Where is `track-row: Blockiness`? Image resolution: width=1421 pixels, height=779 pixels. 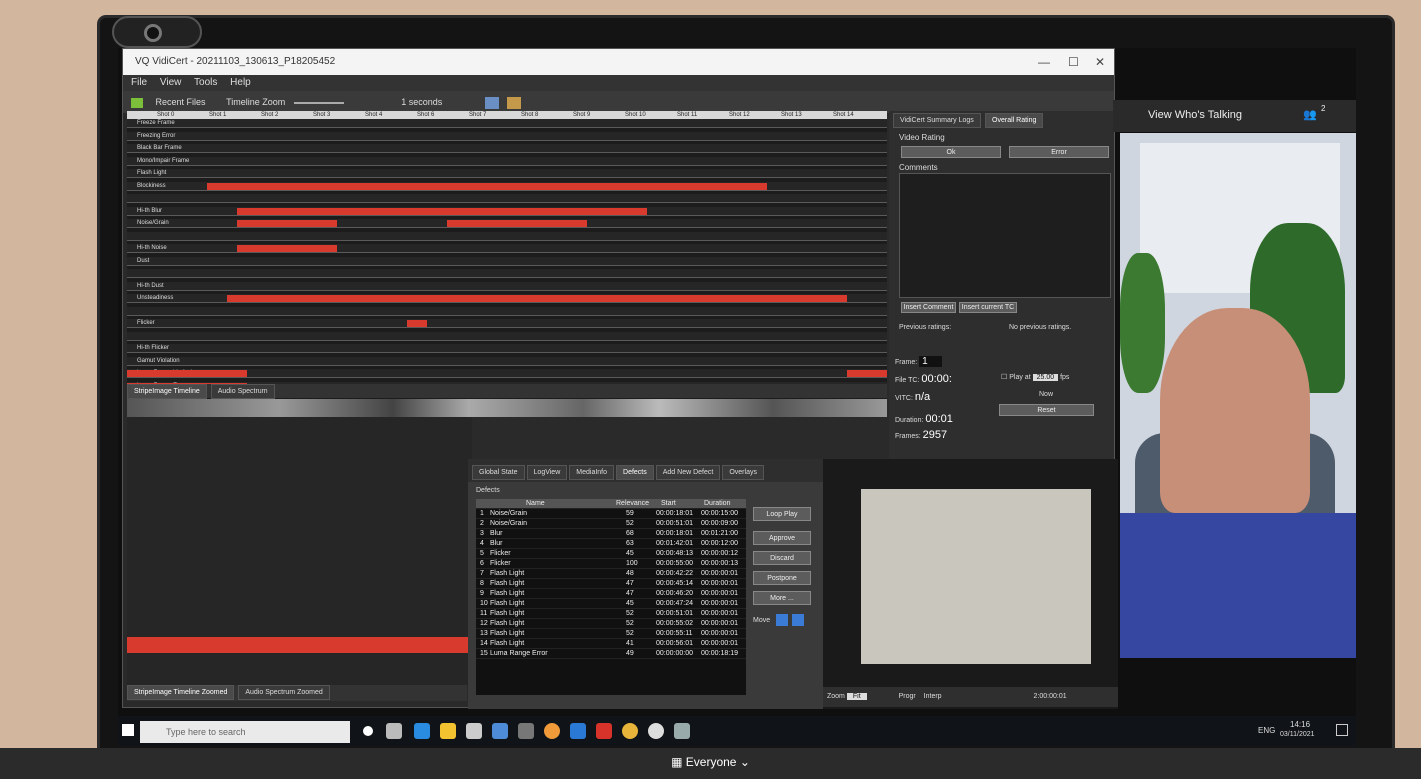 track-row: Blockiness is located at coordinates (507, 186).